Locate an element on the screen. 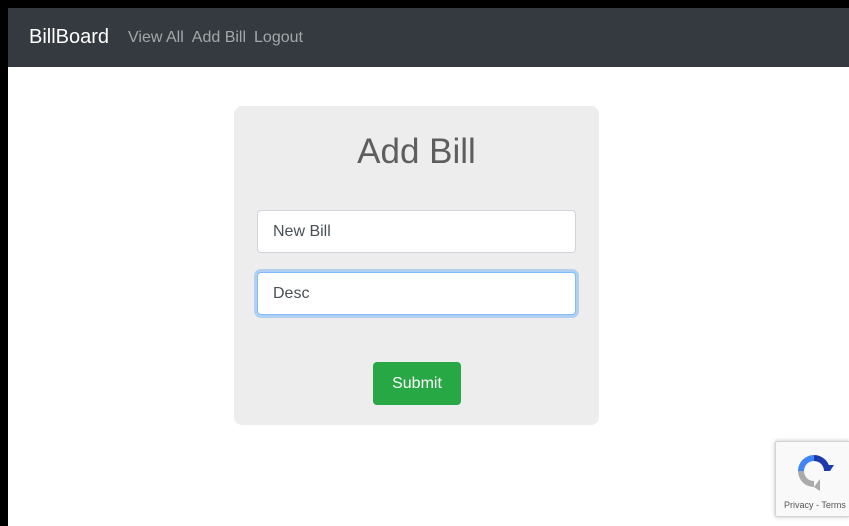  recaptcha-logo-icon is located at coordinates (816, 473).